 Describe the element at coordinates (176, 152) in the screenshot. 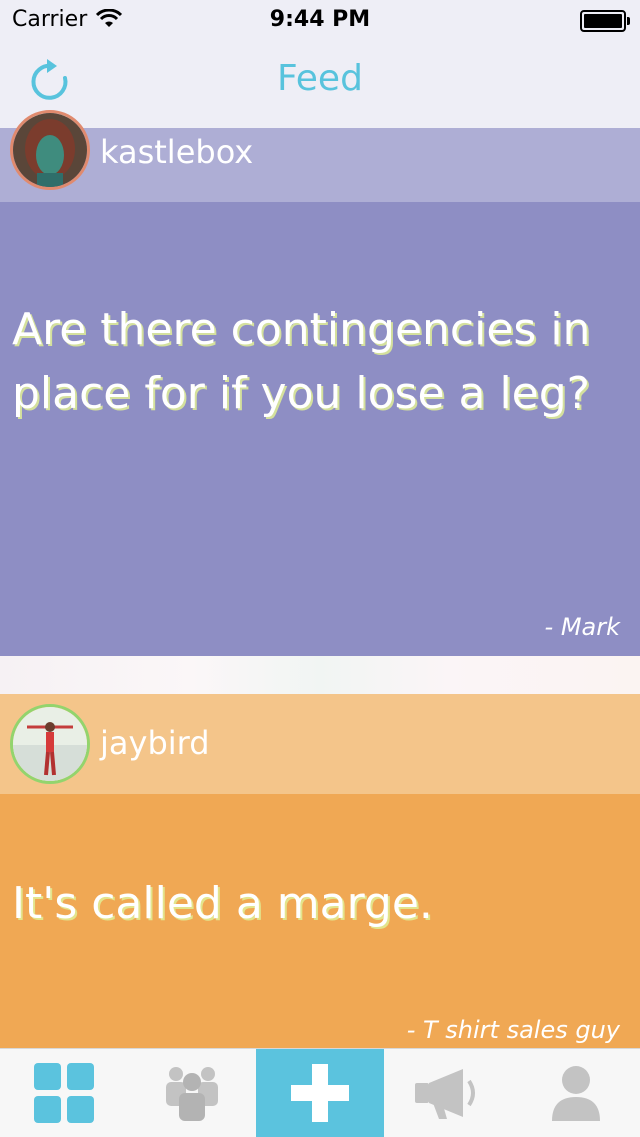

I see `username: kastlebox` at that location.